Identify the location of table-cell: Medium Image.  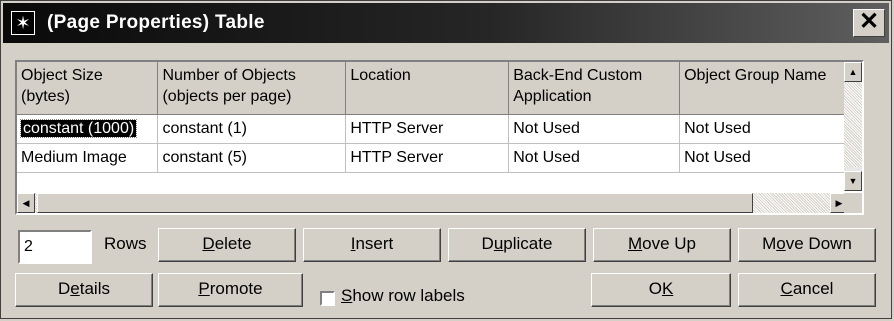
(88, 158).